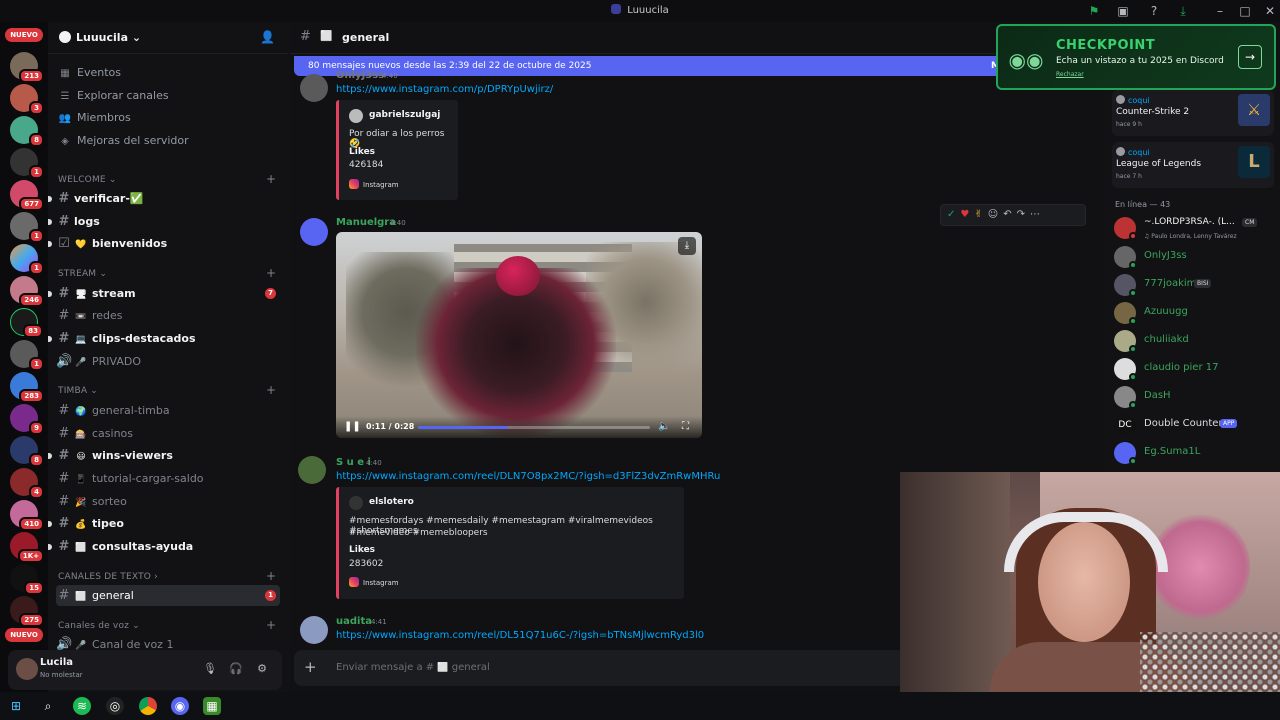 The width and height of the screenshot is (1280, 720). I want to click on mic-icon: 🎙, so click(210, 670).